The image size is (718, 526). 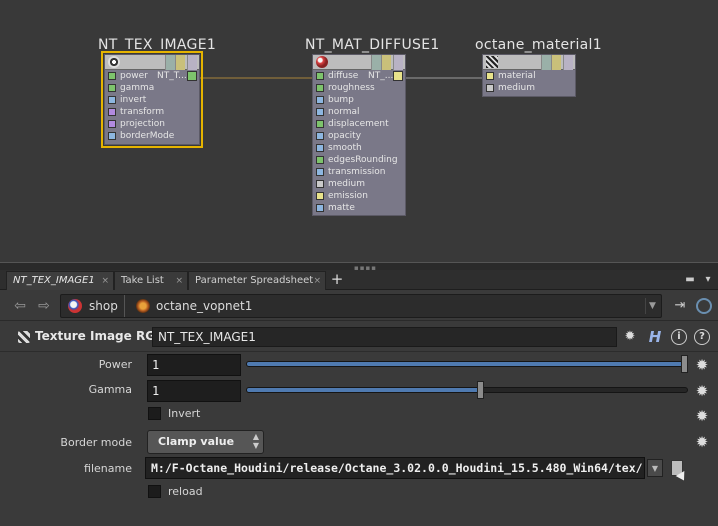 I want to click on tab-parameter-spreadsheet: Parameter Spreadsheet ×, so click(x=257, y=280).